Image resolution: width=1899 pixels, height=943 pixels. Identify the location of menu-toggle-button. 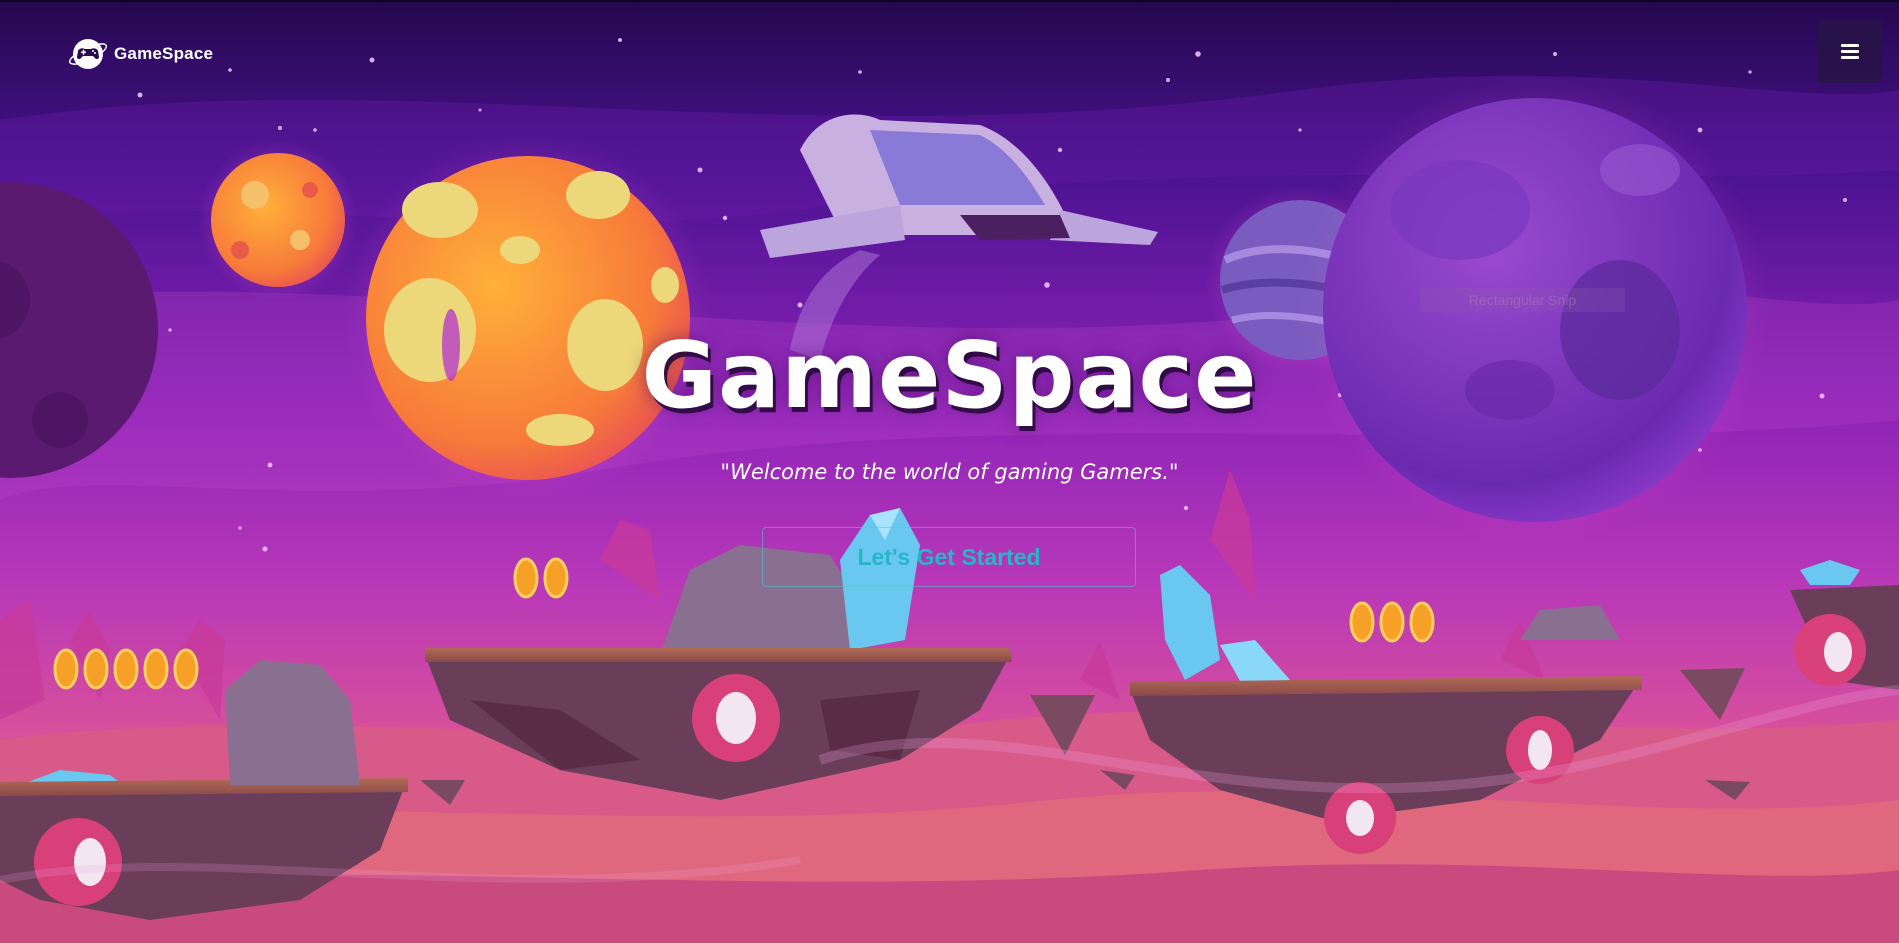
(1850, 51).